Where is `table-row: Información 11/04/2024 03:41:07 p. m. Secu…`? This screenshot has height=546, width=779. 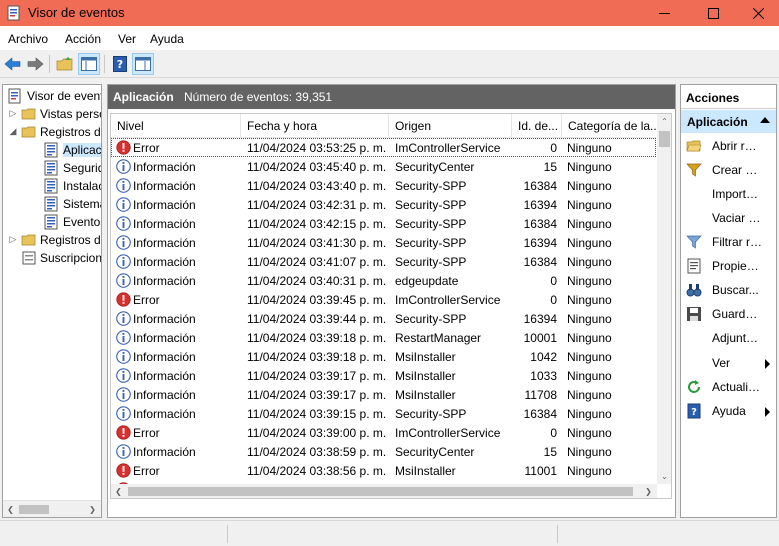 table-row: Información 11/04/2024 03:41:07 p. m. Secu… is located at coordinates (383, 261).